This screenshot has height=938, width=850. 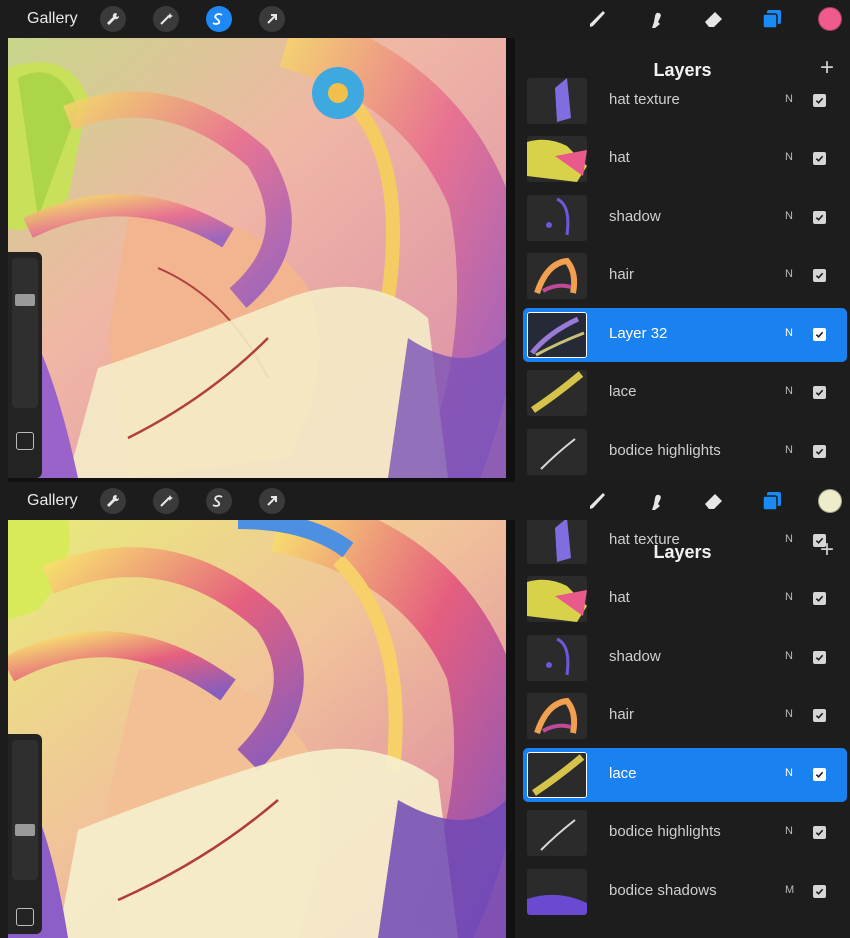 I want to click on blend-mode-button: M, so click(x=789, y=890).